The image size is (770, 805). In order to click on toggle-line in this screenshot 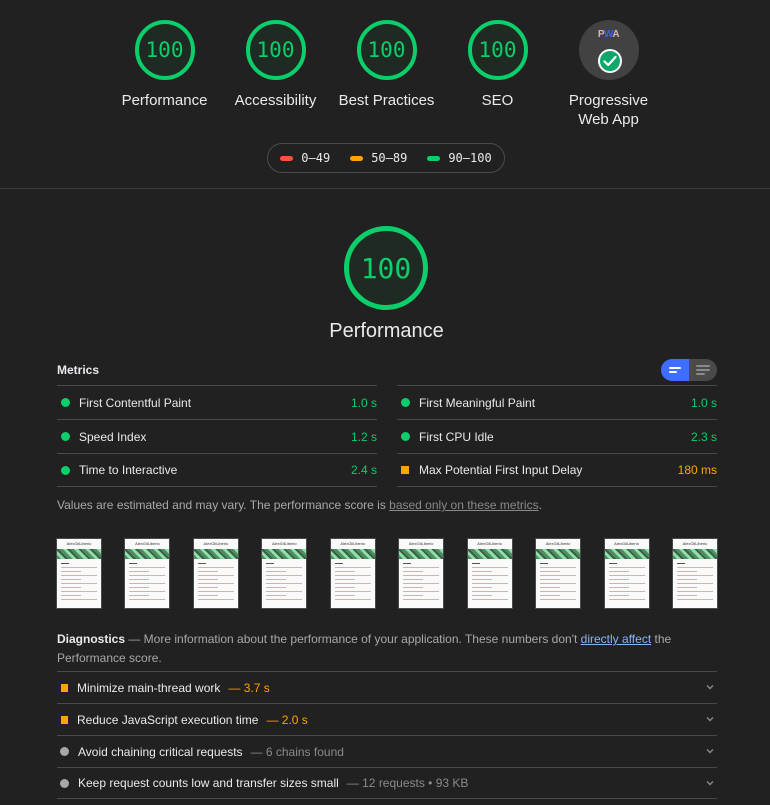, I will do `click(675, 368)`.